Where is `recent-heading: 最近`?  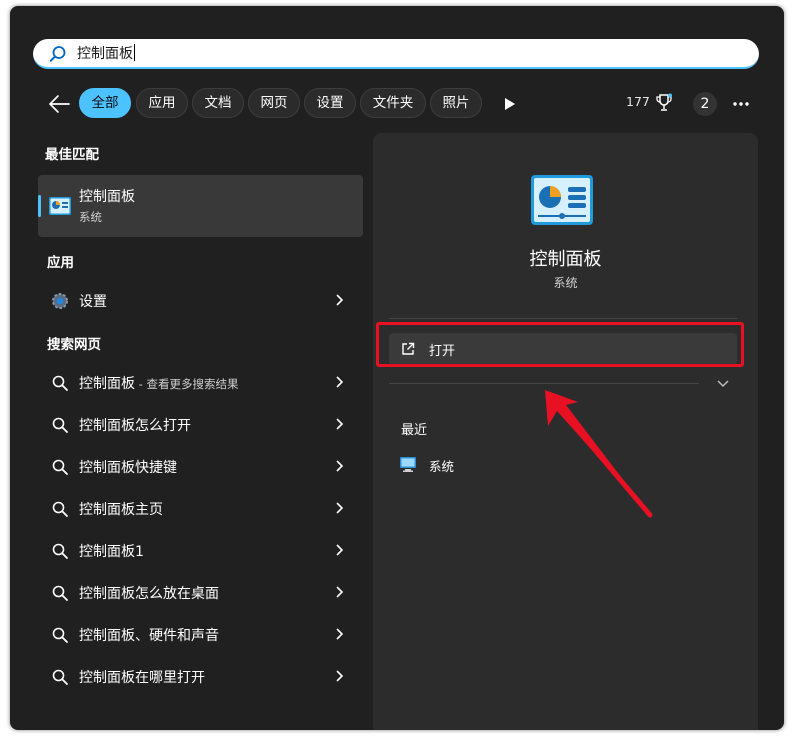
recent-heading: 最近 is located at coordinates (414, 430).